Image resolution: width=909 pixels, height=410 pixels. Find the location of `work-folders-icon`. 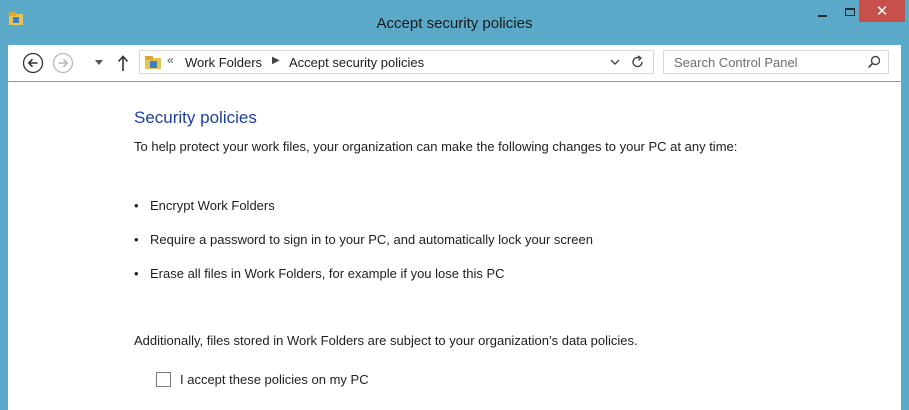

work-folders-icon is located at coordinates (153, 62).